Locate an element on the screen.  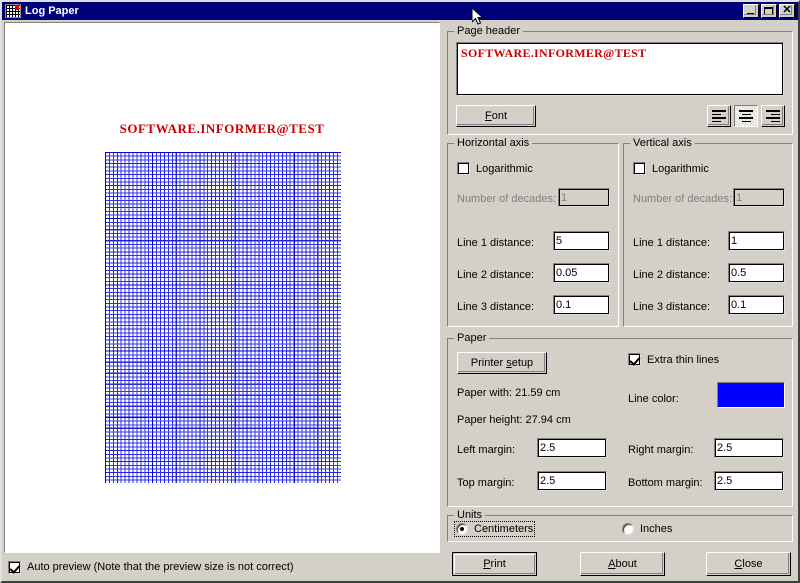
vertical-line2-label: Line 2 distance: is located at coordinates (672, 275).